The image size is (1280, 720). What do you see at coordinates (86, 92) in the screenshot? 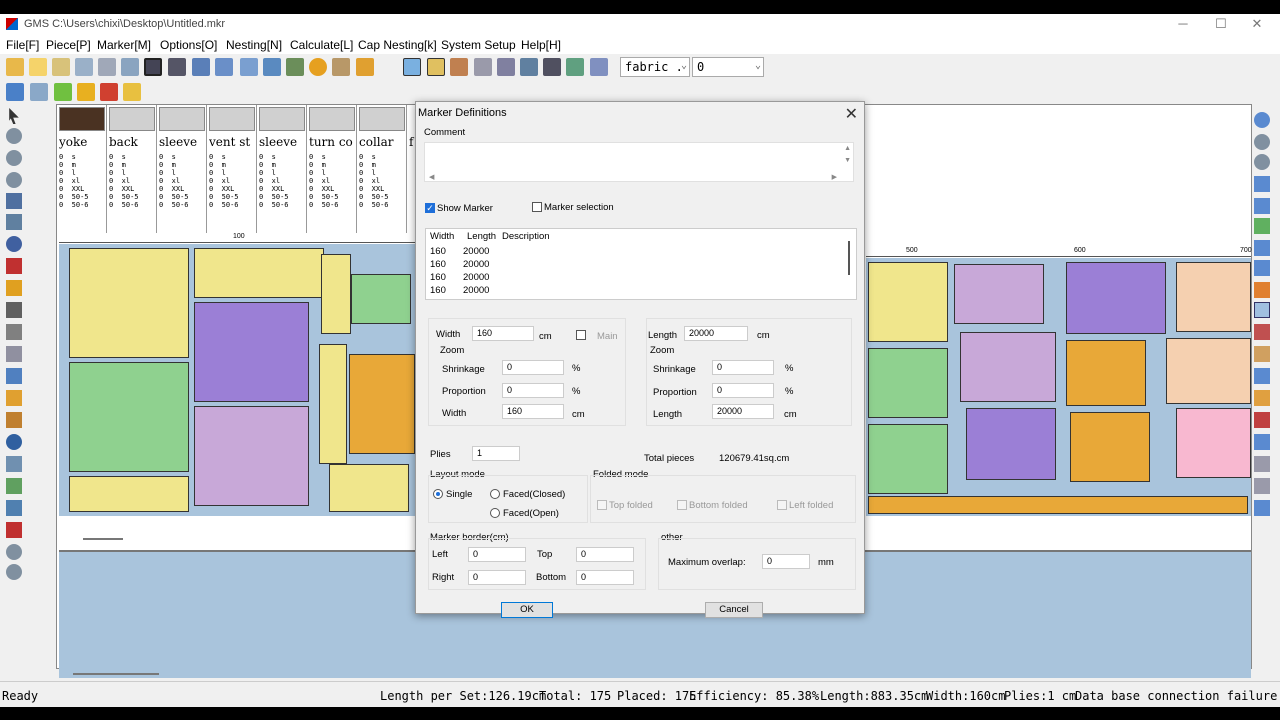
I see `add-piece-yellow-icon` at bounding box center [86, 92].